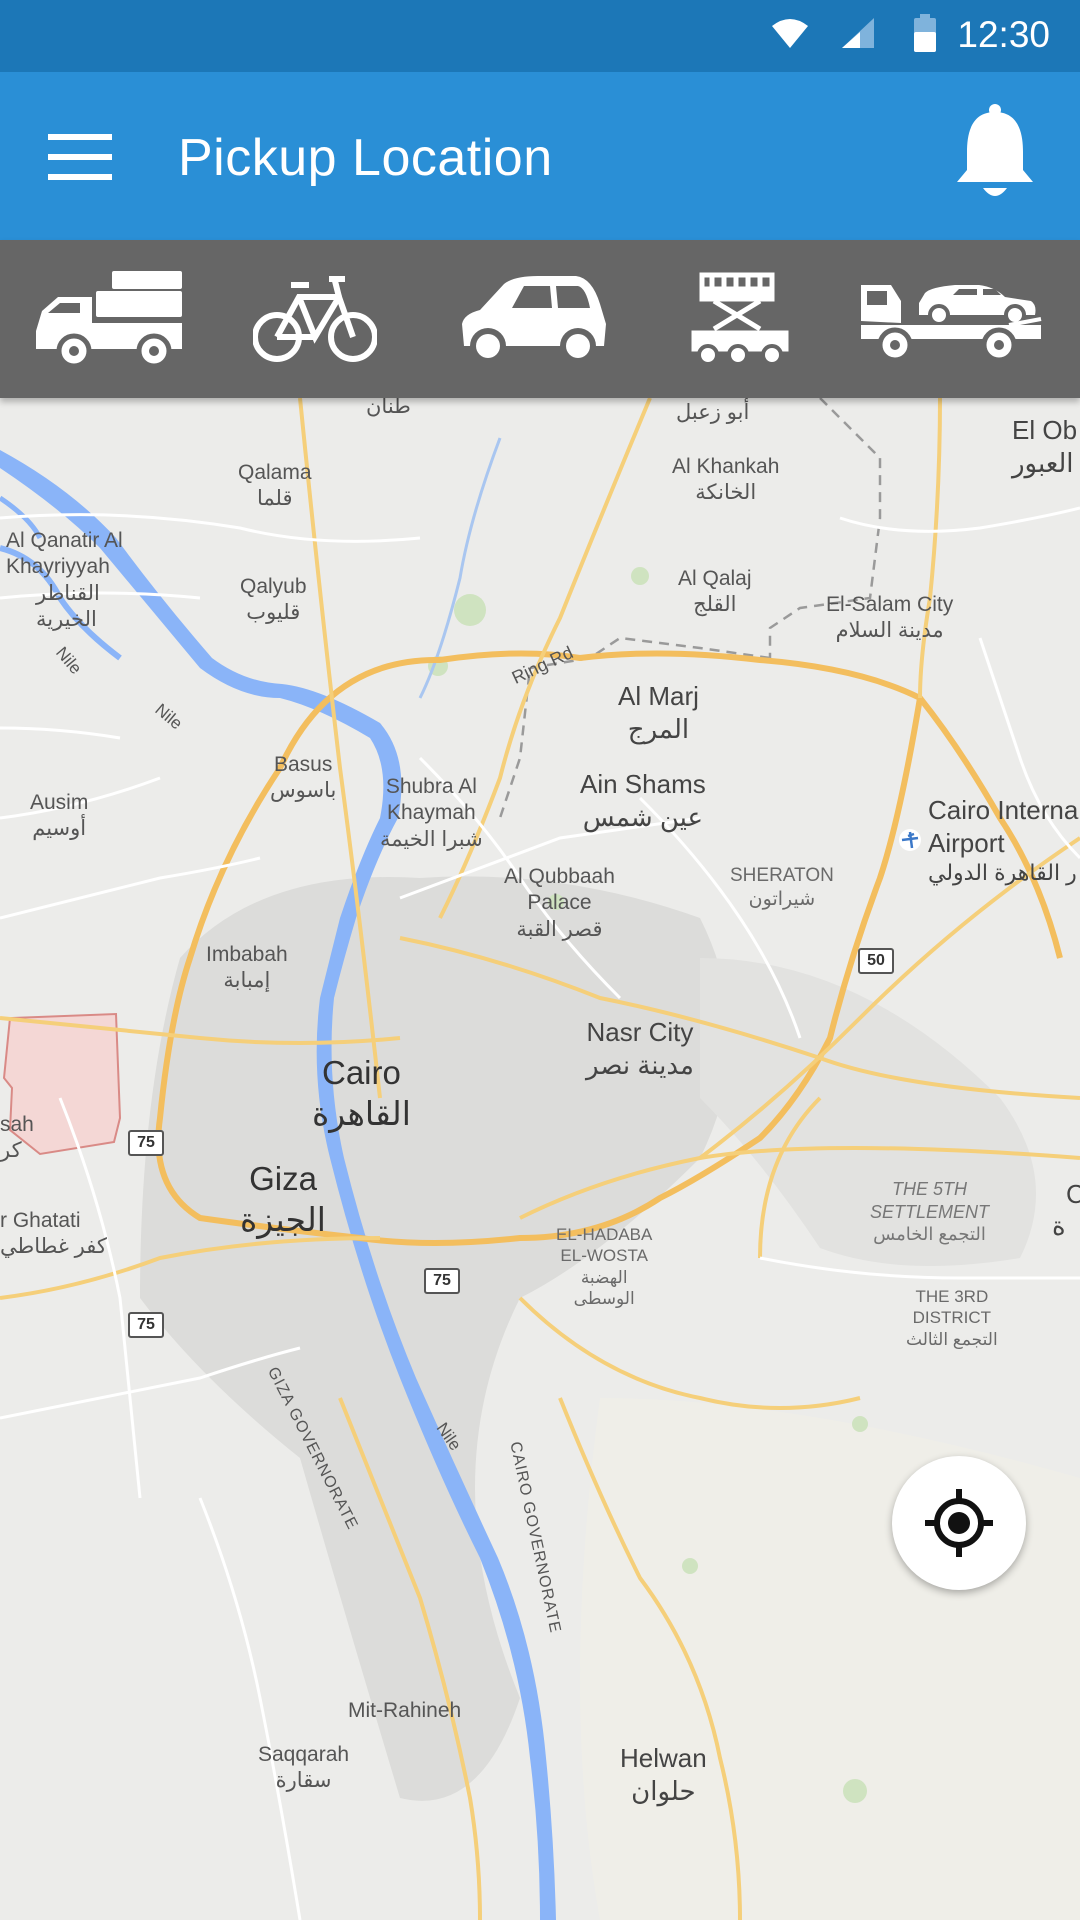 This screenshot has width=1080, height=1920. Describe the element at coordinates (1003, 34) in the screenshot. I see `status-time: 12:30` at that location.